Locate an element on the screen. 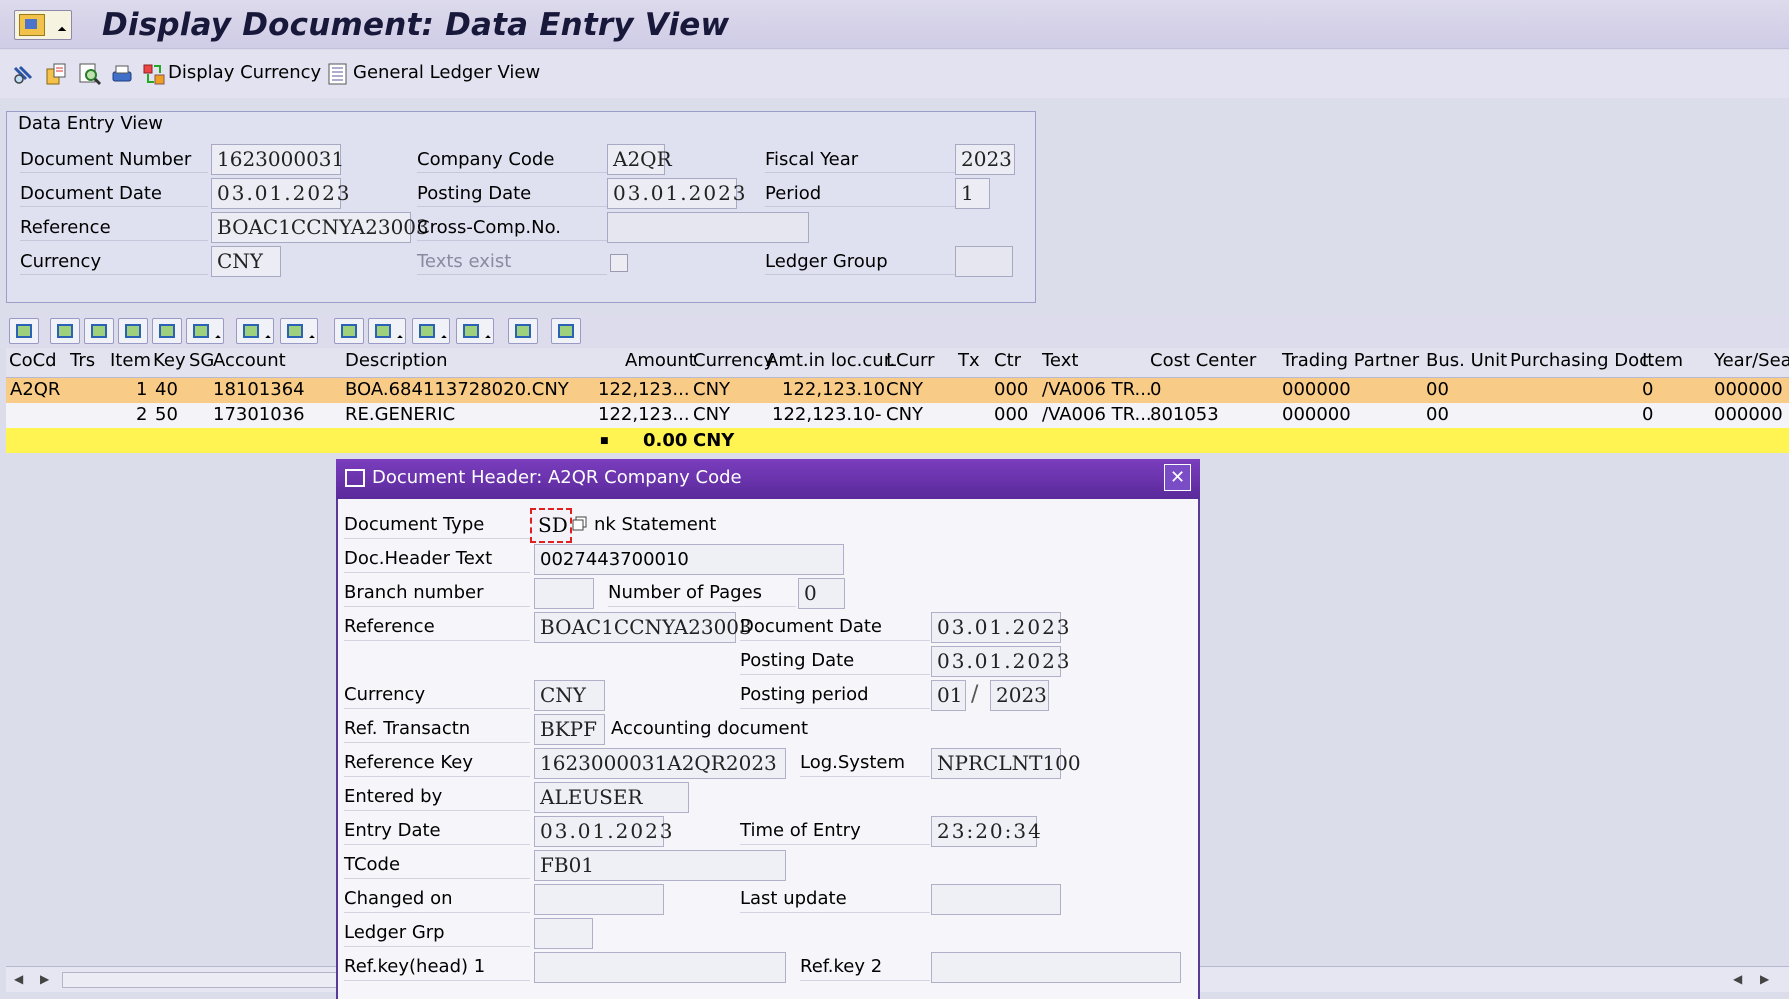  period-field: 1 is located at coordinates (972, 193).